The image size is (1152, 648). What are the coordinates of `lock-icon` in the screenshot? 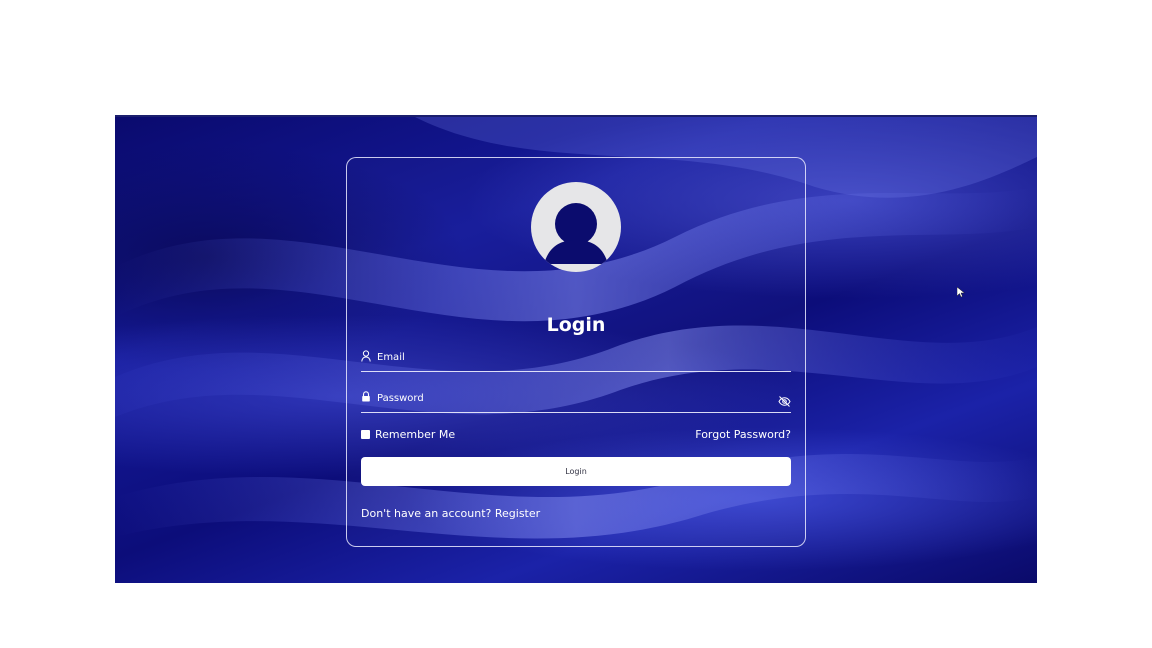 It's located at (366, 396).